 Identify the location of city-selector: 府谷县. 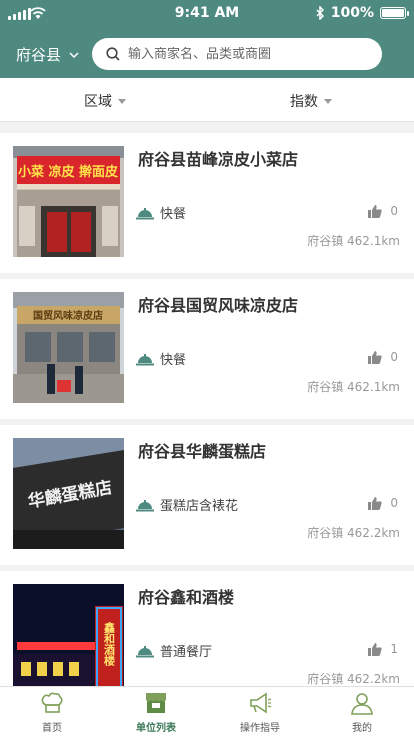
(47, 54).